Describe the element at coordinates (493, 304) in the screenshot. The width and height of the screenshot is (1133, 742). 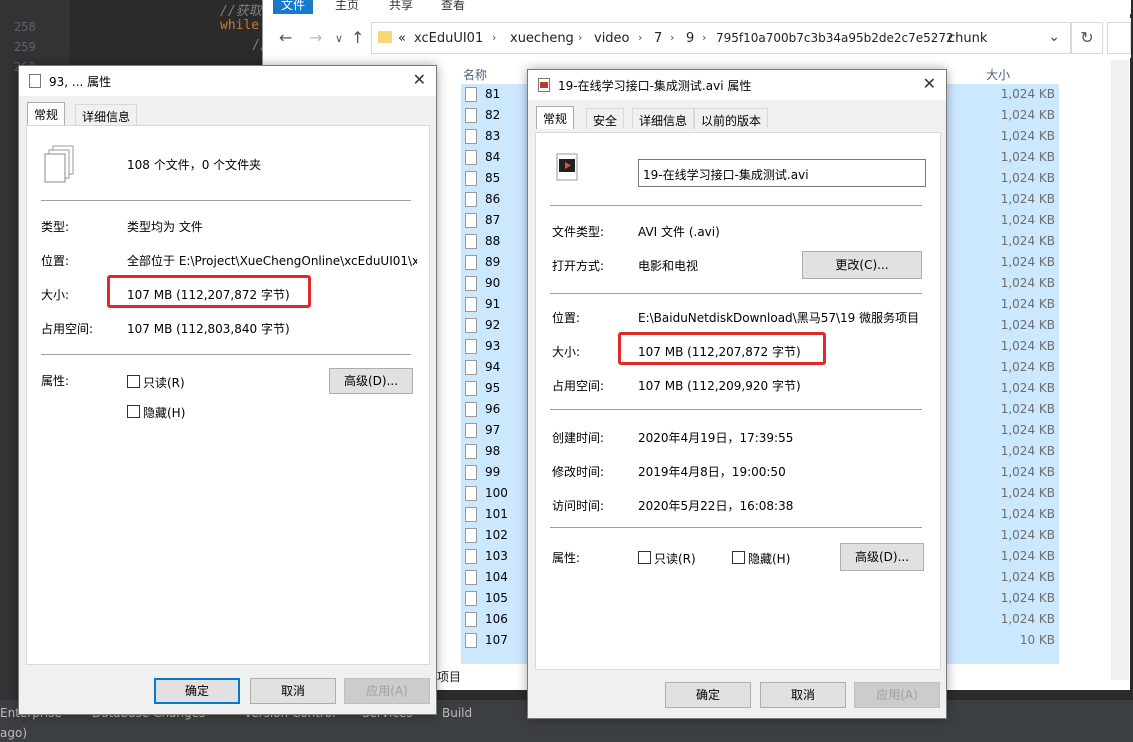
I see `file-name: 91` at that location.